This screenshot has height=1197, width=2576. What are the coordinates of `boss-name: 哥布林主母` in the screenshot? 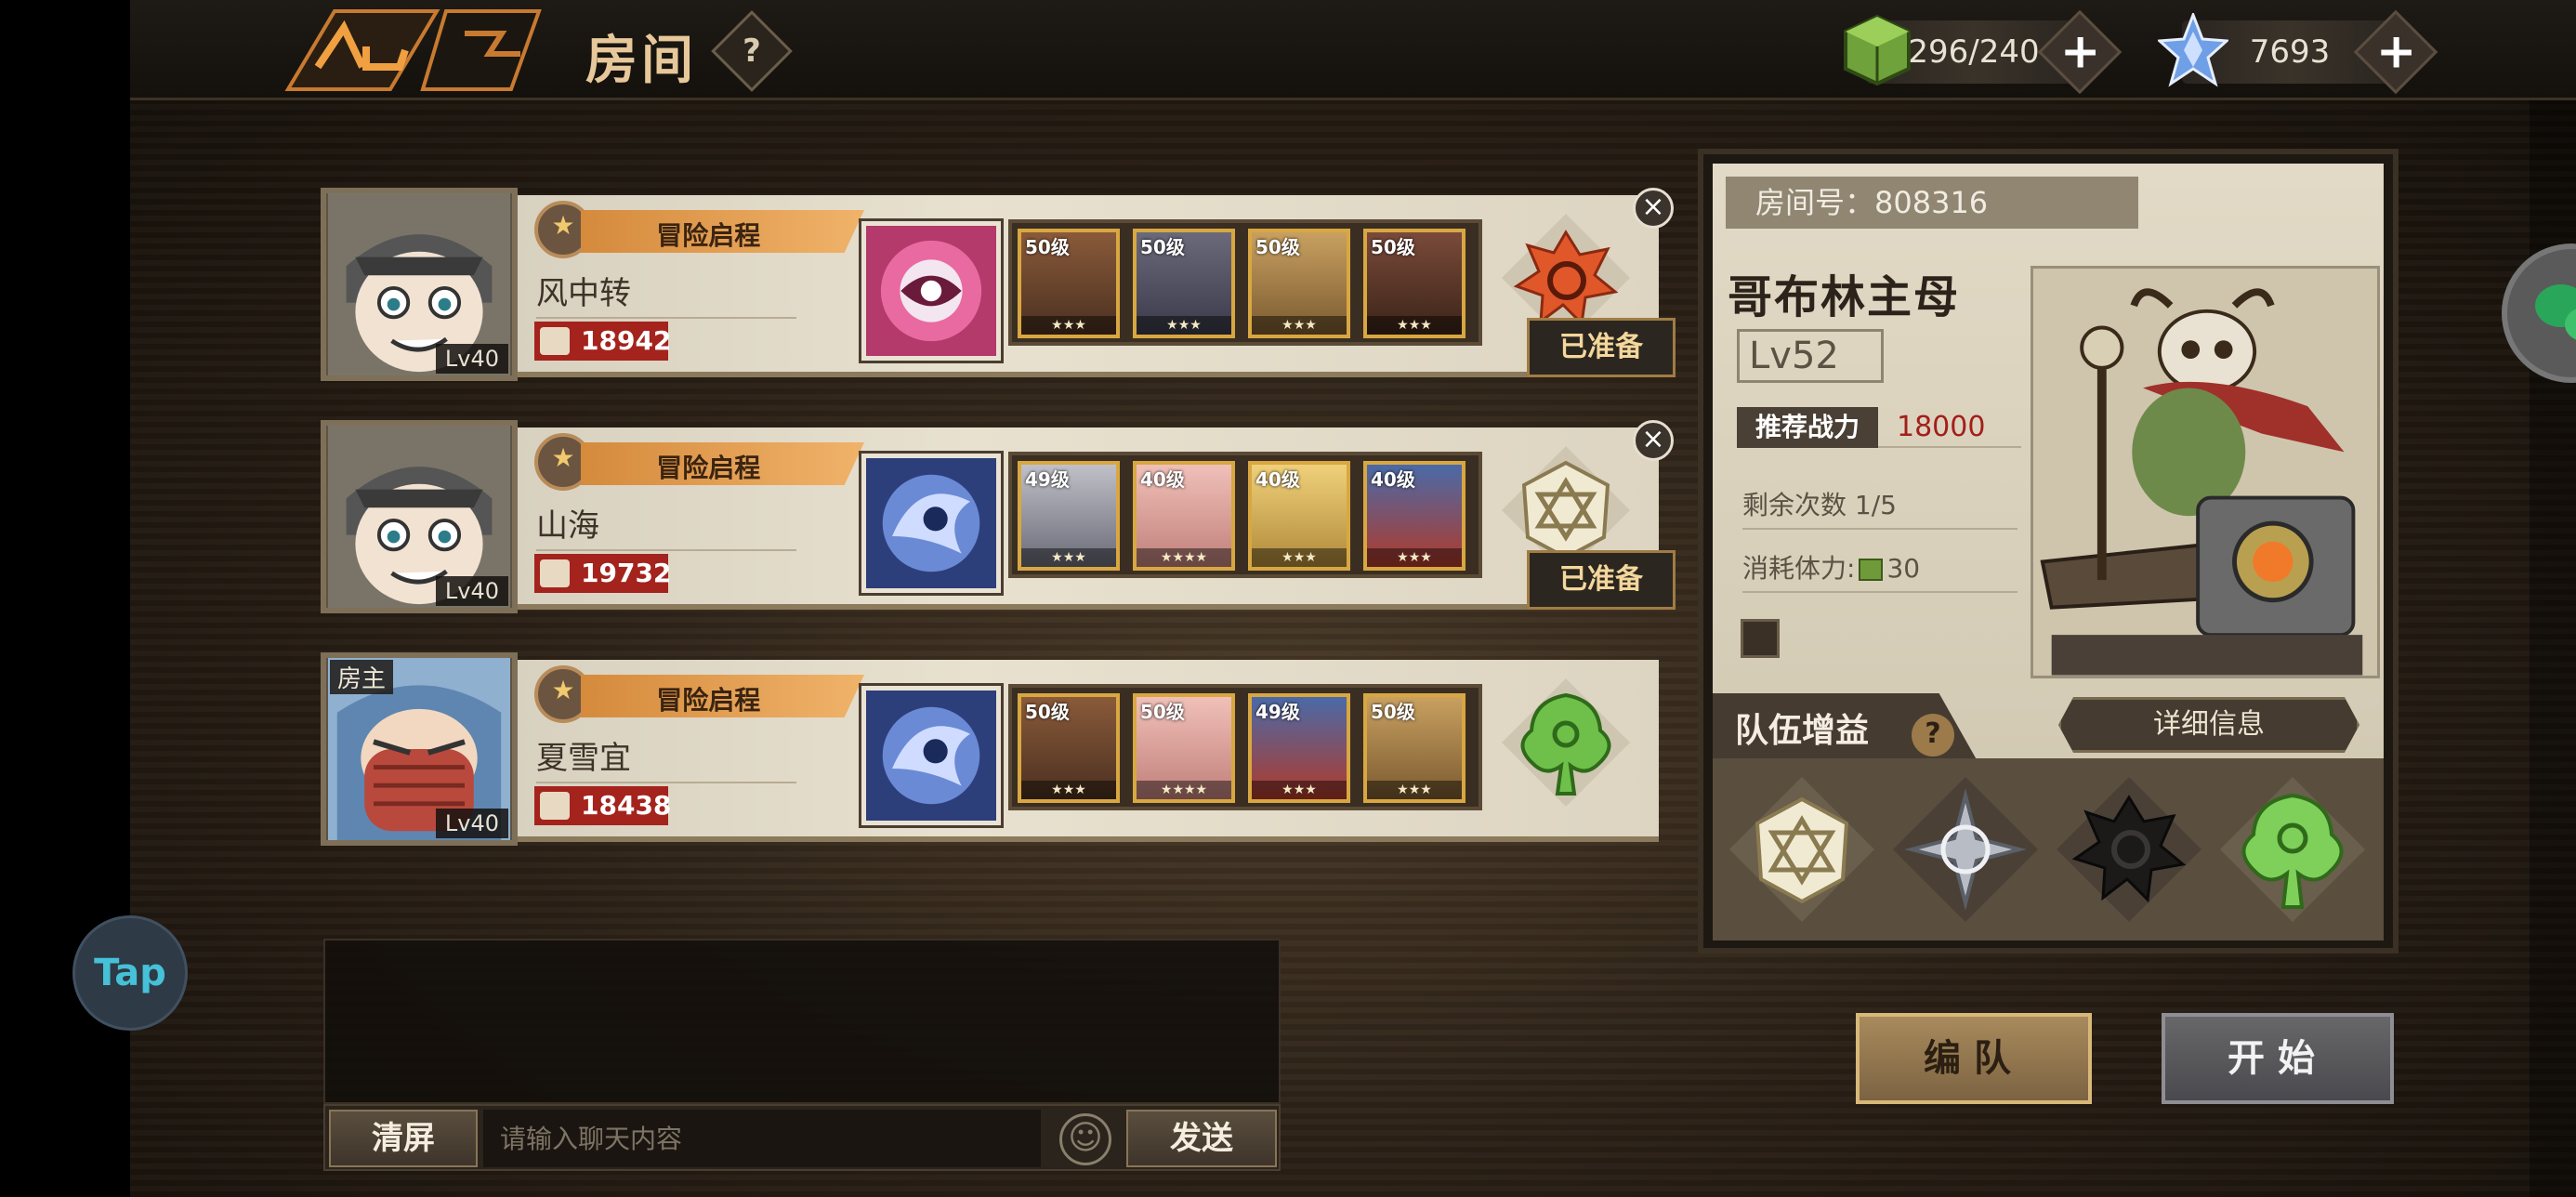 It's located at (1844, 297).